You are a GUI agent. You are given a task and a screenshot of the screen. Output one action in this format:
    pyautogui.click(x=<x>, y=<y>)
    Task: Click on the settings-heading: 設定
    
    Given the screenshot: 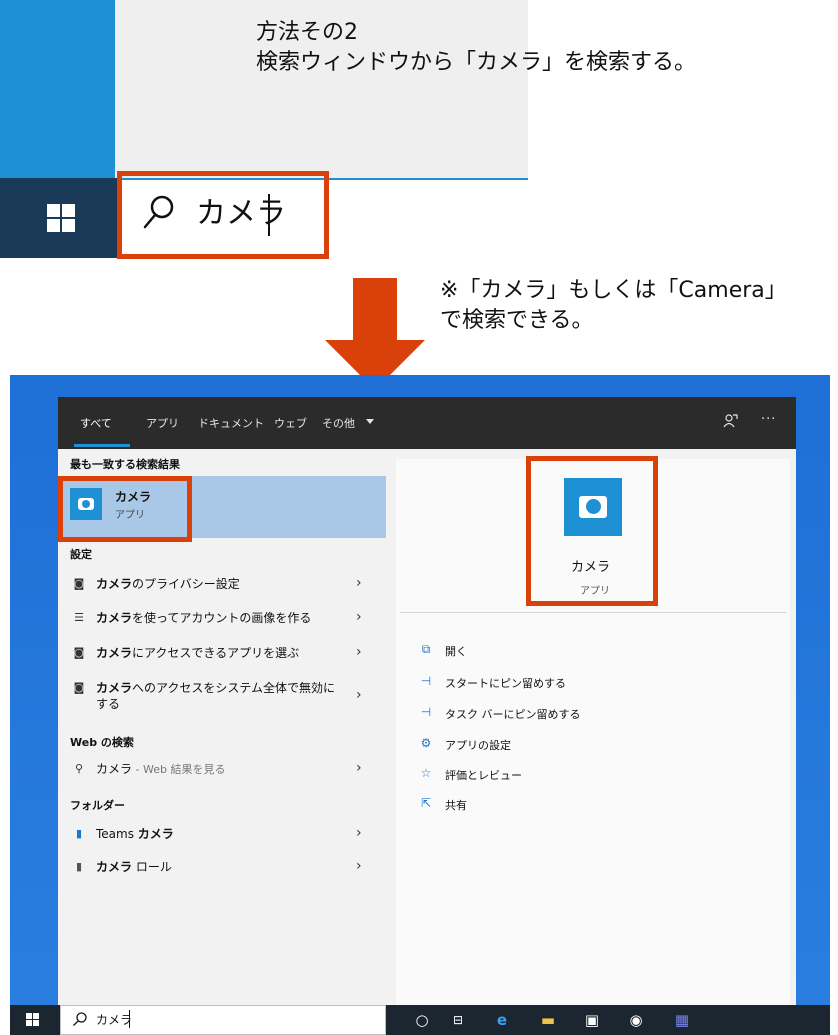 What is the action you would take?
    pyautogui.click(x=81, y=554)
    